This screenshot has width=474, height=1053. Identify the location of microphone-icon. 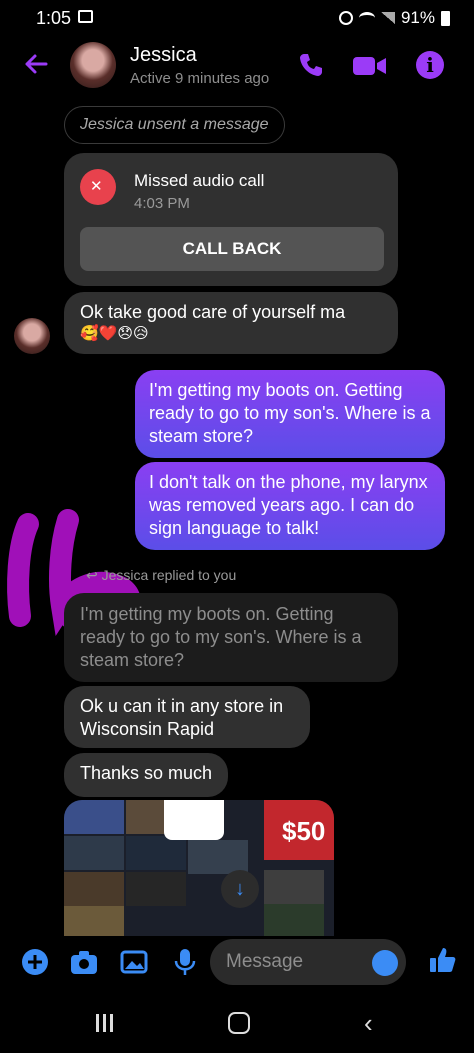
(185, 962).